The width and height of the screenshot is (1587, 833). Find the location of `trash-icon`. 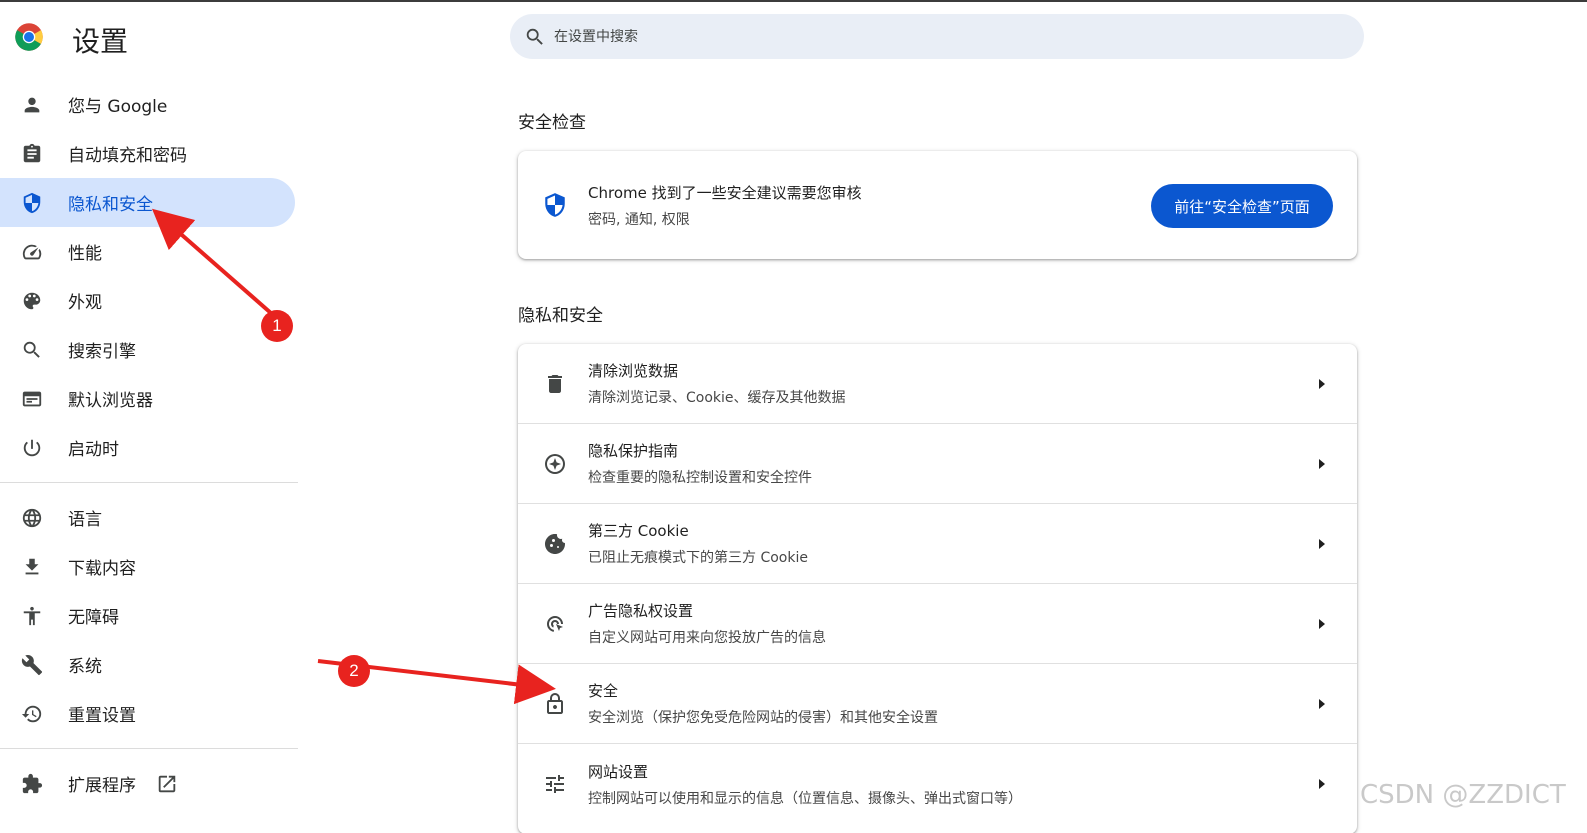

trash-icon is located at coordinates (555, 384).